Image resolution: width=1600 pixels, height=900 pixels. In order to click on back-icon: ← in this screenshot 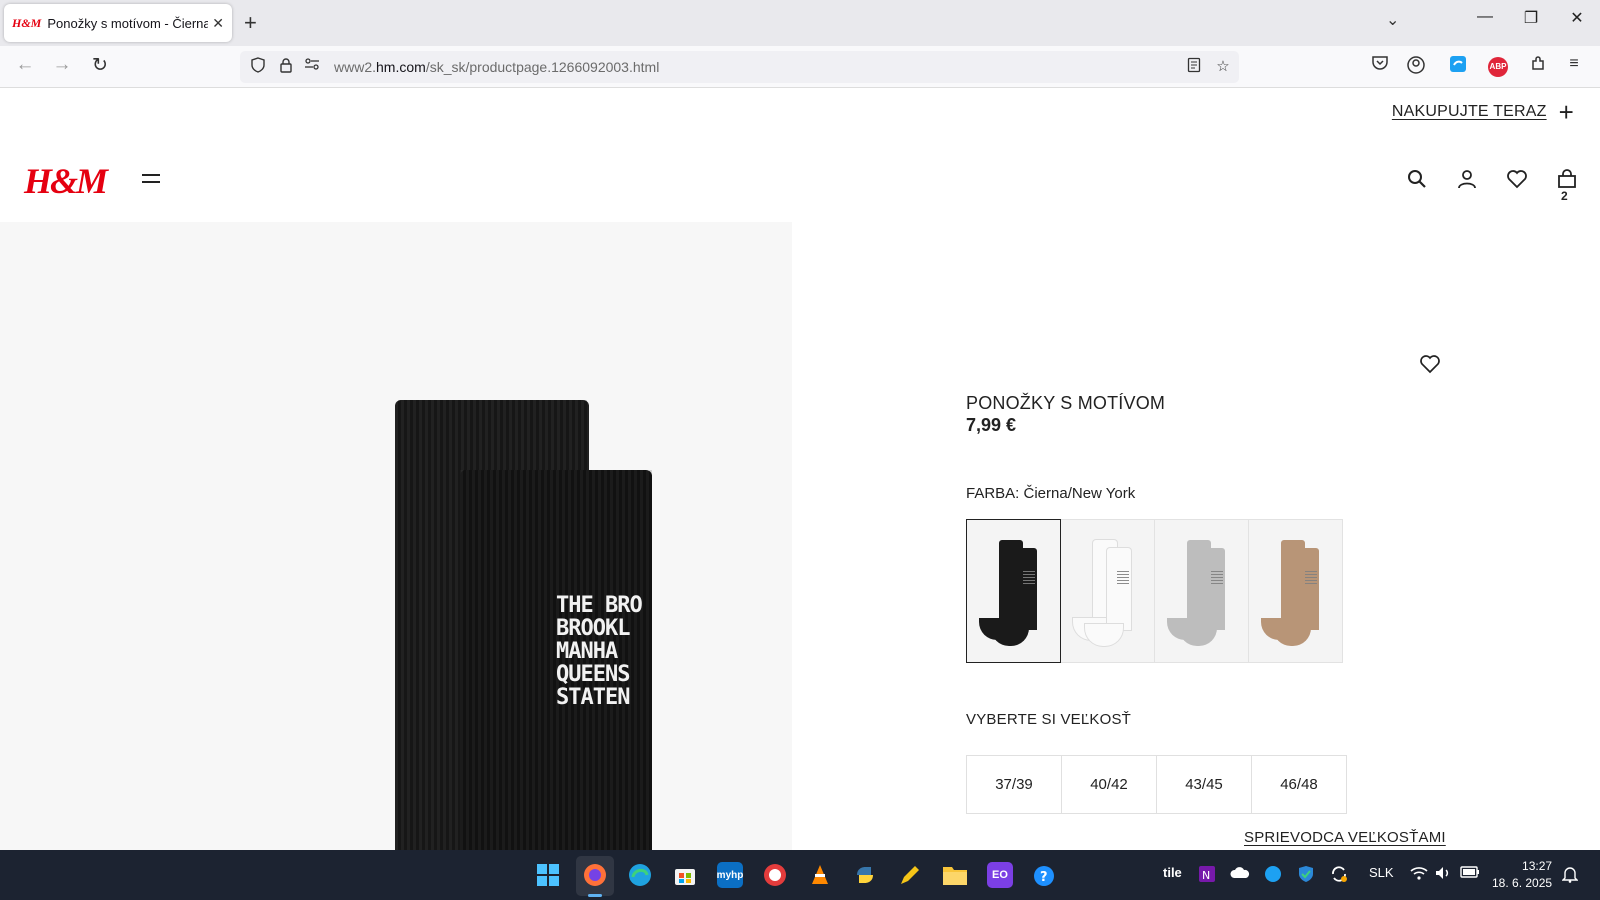, I will do `click(25, 65)`.